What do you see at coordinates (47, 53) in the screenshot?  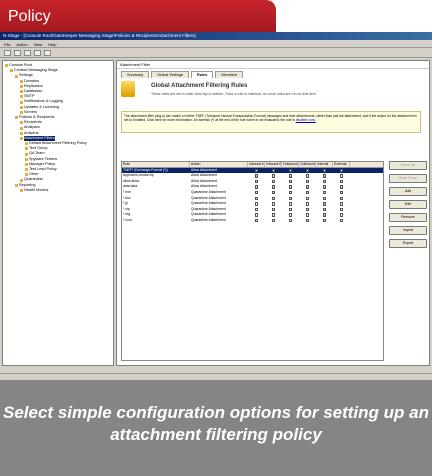 I see `help-icon` at bounding box center [47, 53].